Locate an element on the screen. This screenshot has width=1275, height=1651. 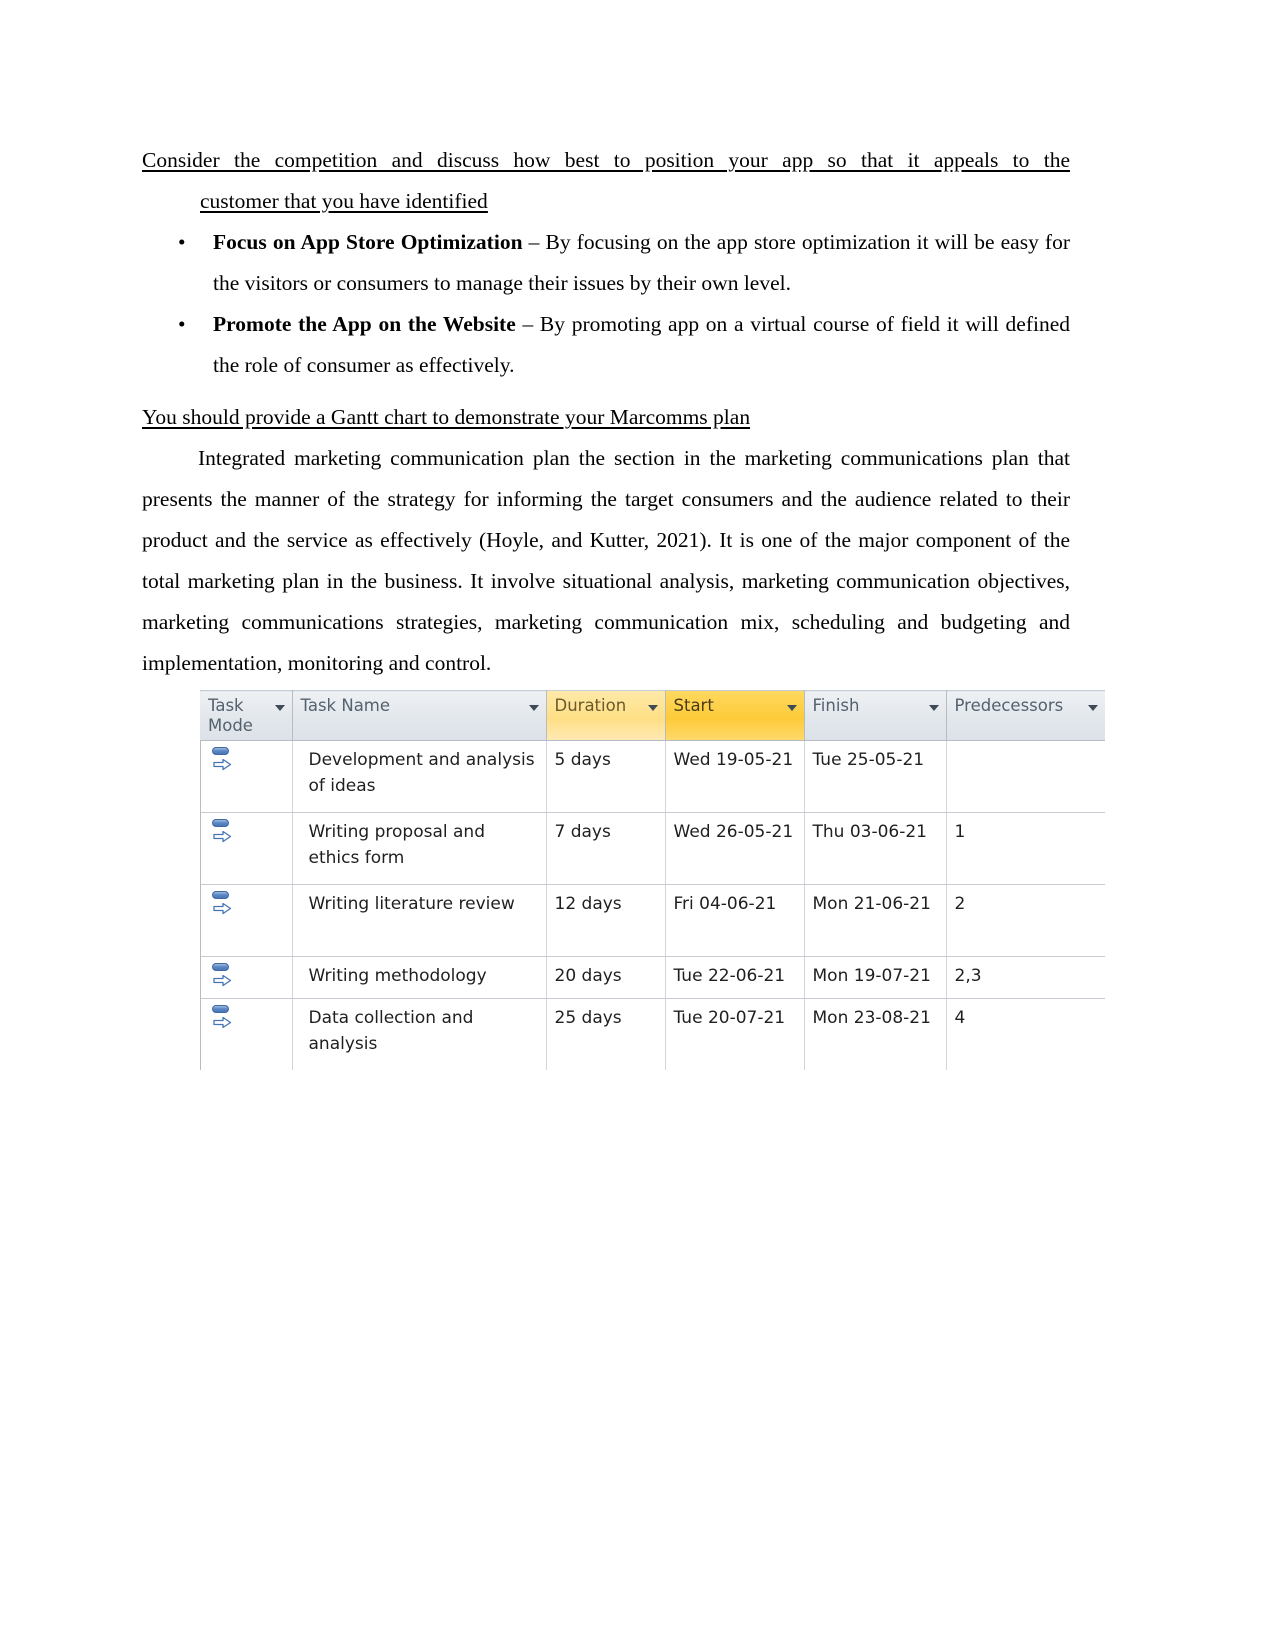
column-header-task-name: Task Name is located at coordinates (419, 715).